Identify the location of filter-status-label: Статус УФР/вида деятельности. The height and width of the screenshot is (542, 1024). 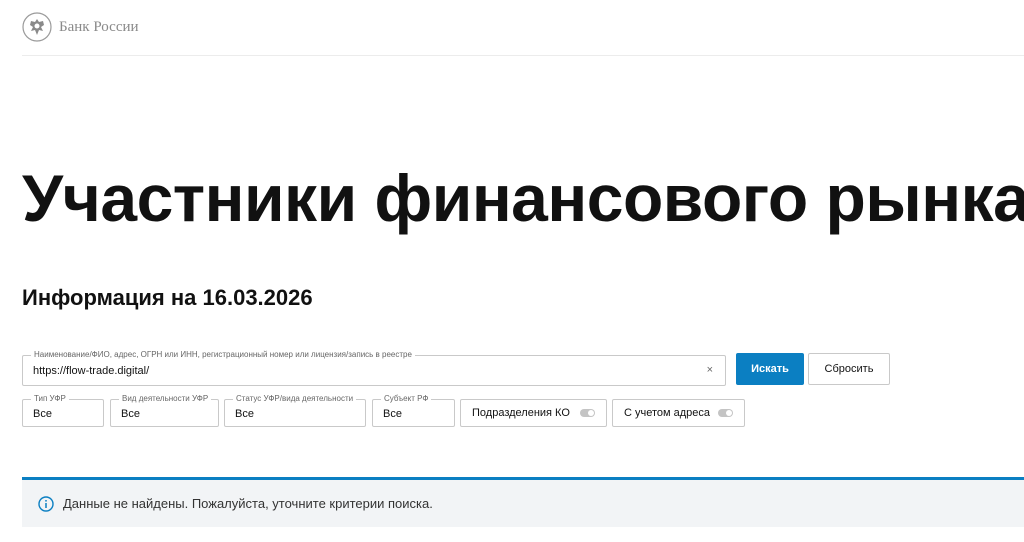
(295, 399).